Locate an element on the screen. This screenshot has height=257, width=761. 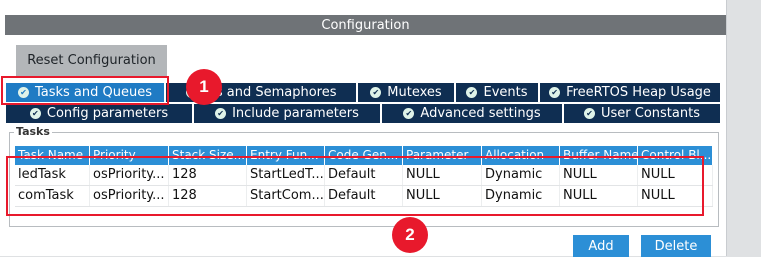
step-badge-1: 1 is located at coordinates (204, 87).